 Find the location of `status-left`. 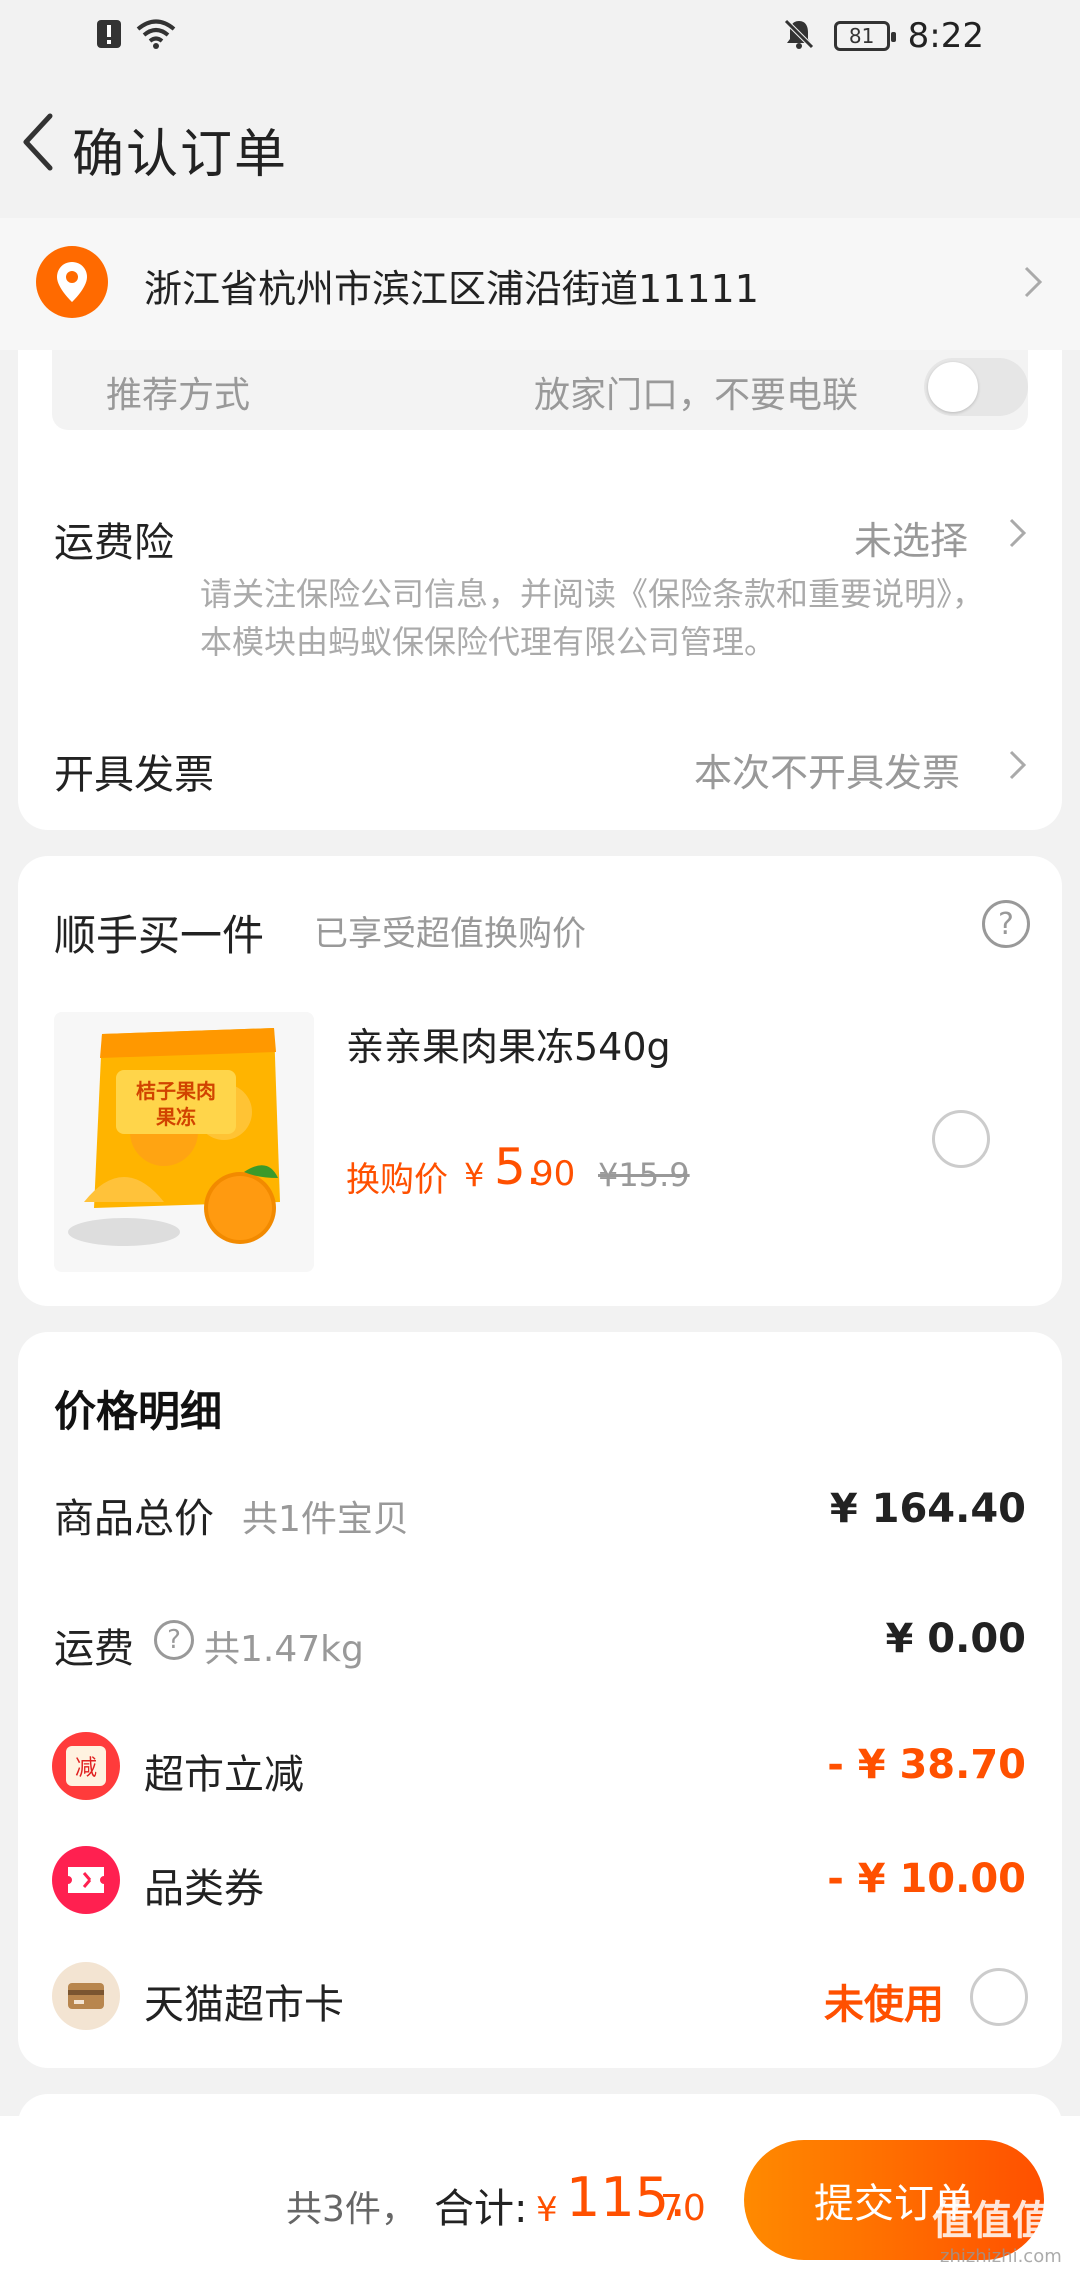

status-left is located at coordinates (136, 36).